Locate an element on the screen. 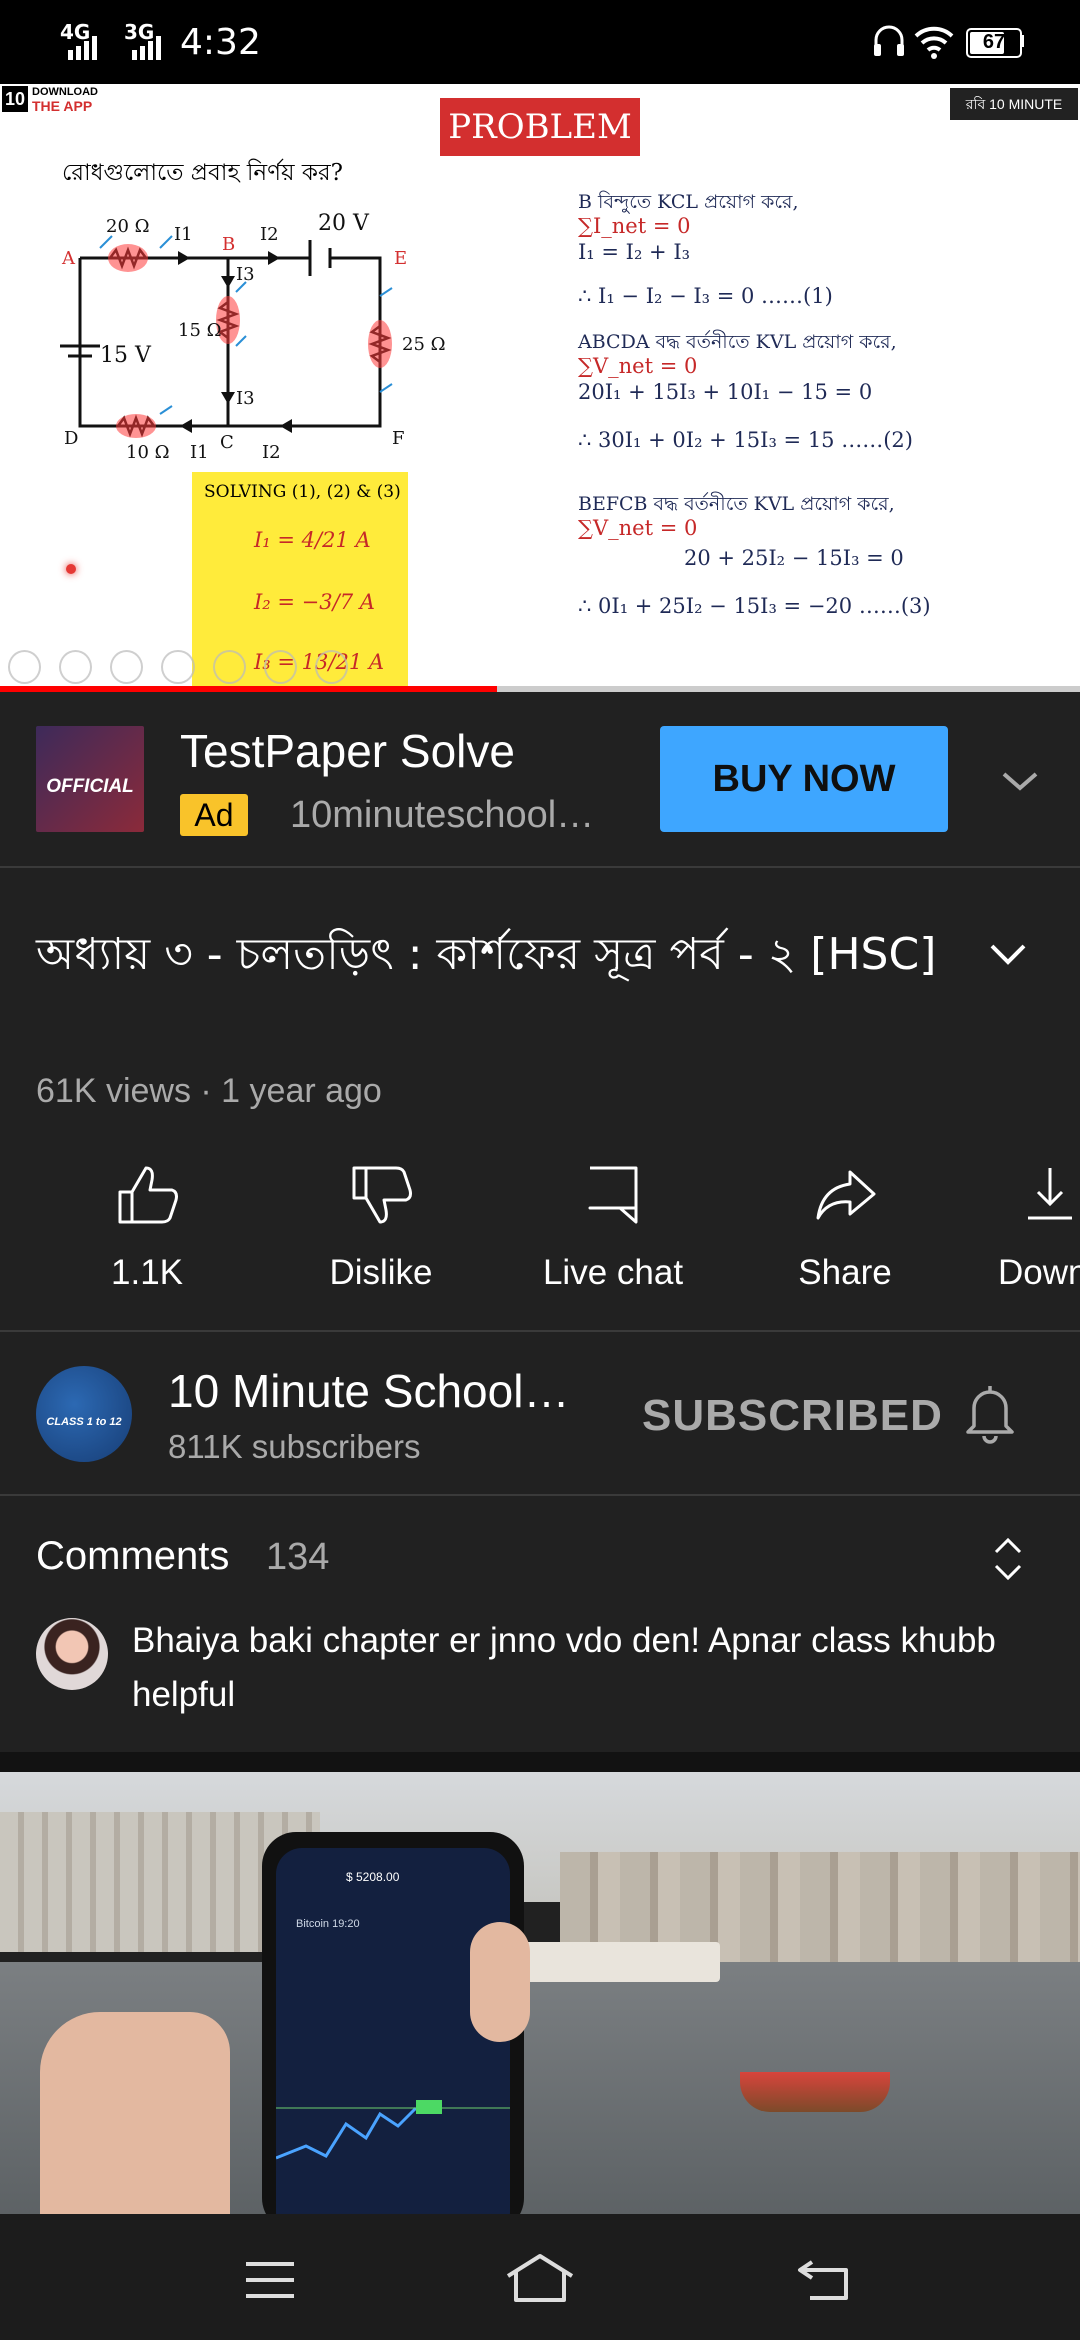  drawing-toolbar is located at coordinates (178, 668).